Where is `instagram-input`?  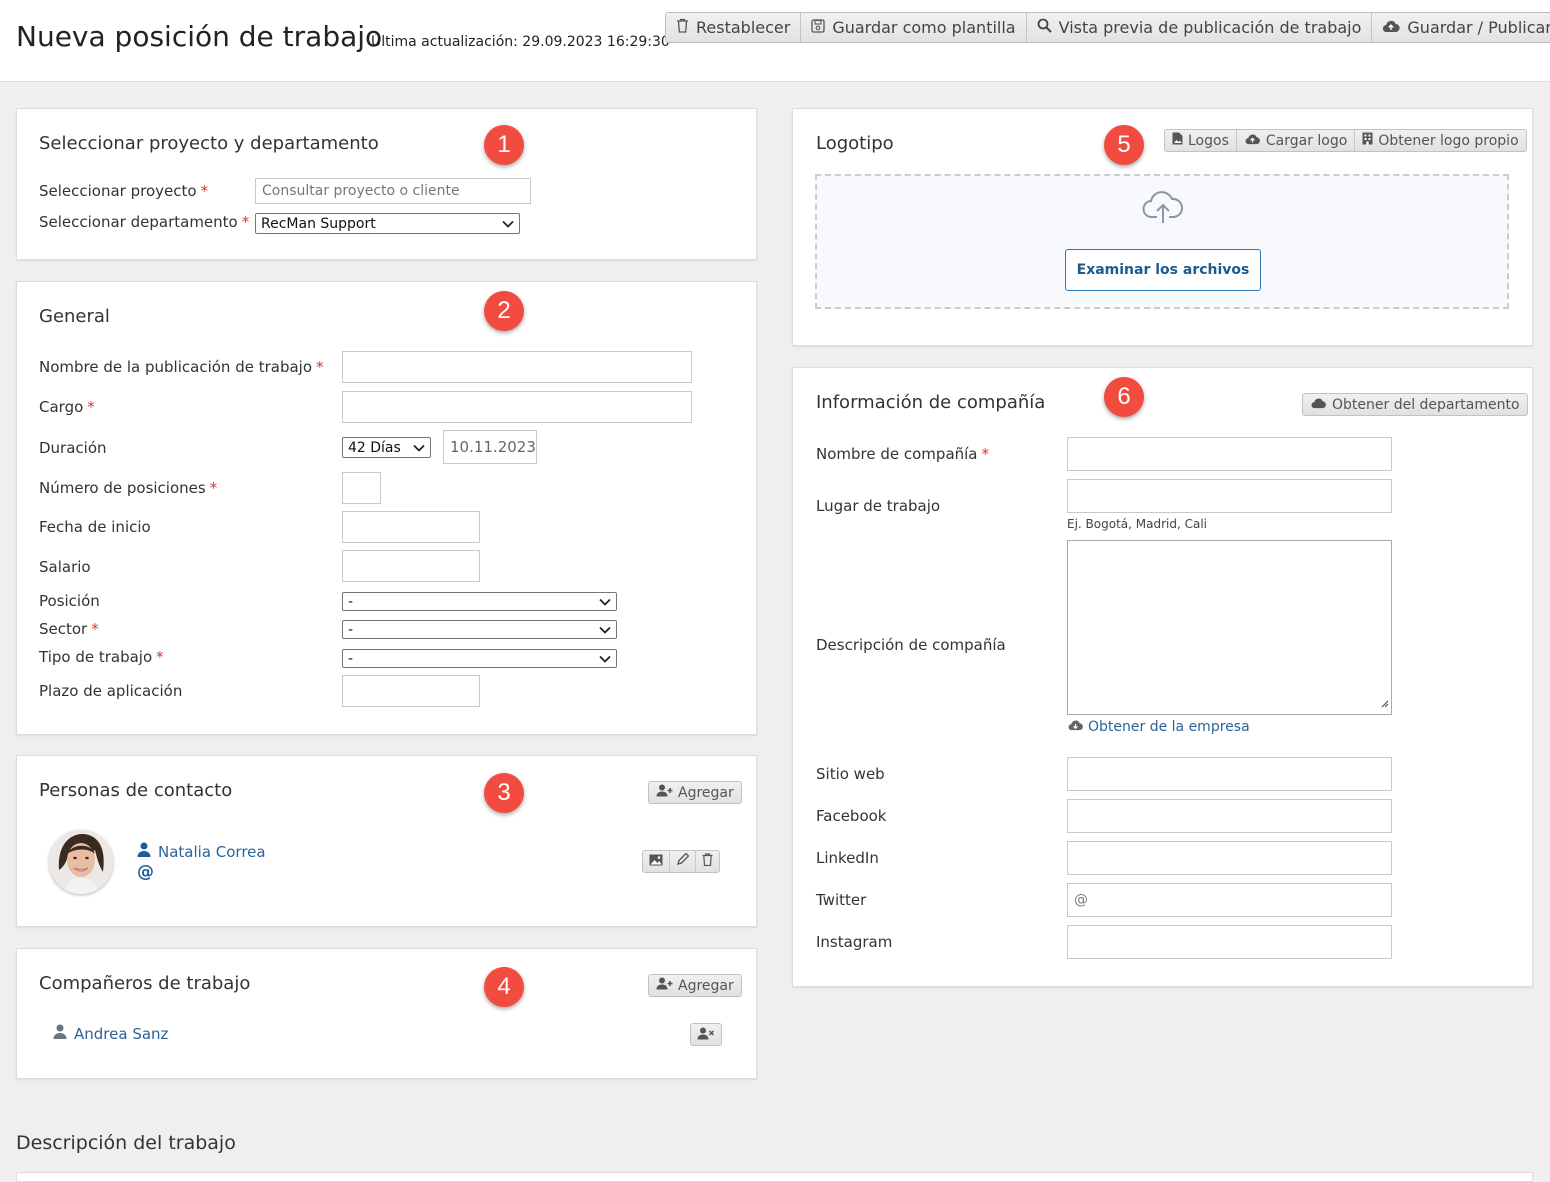
instagram-input is located at coordinates (1229, 942).